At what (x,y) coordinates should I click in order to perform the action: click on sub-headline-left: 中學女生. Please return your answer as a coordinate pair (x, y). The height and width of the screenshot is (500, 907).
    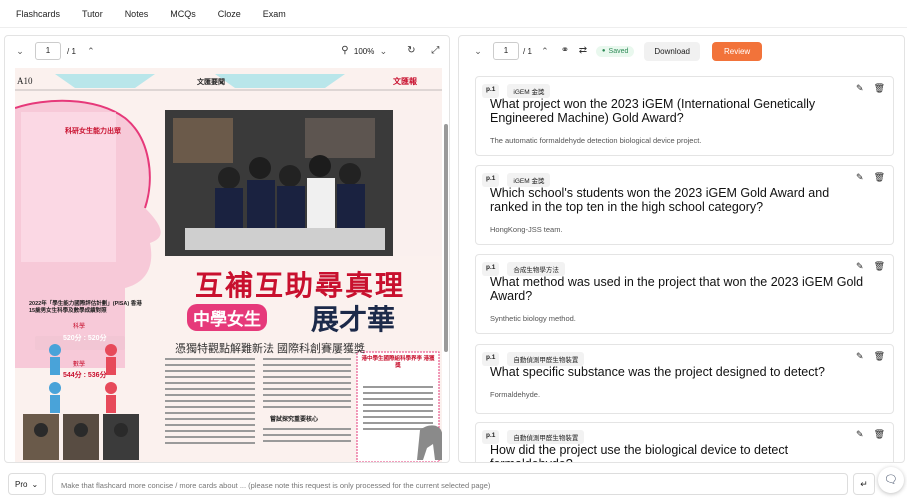
    Looking at the image, I should click on (227, 317).